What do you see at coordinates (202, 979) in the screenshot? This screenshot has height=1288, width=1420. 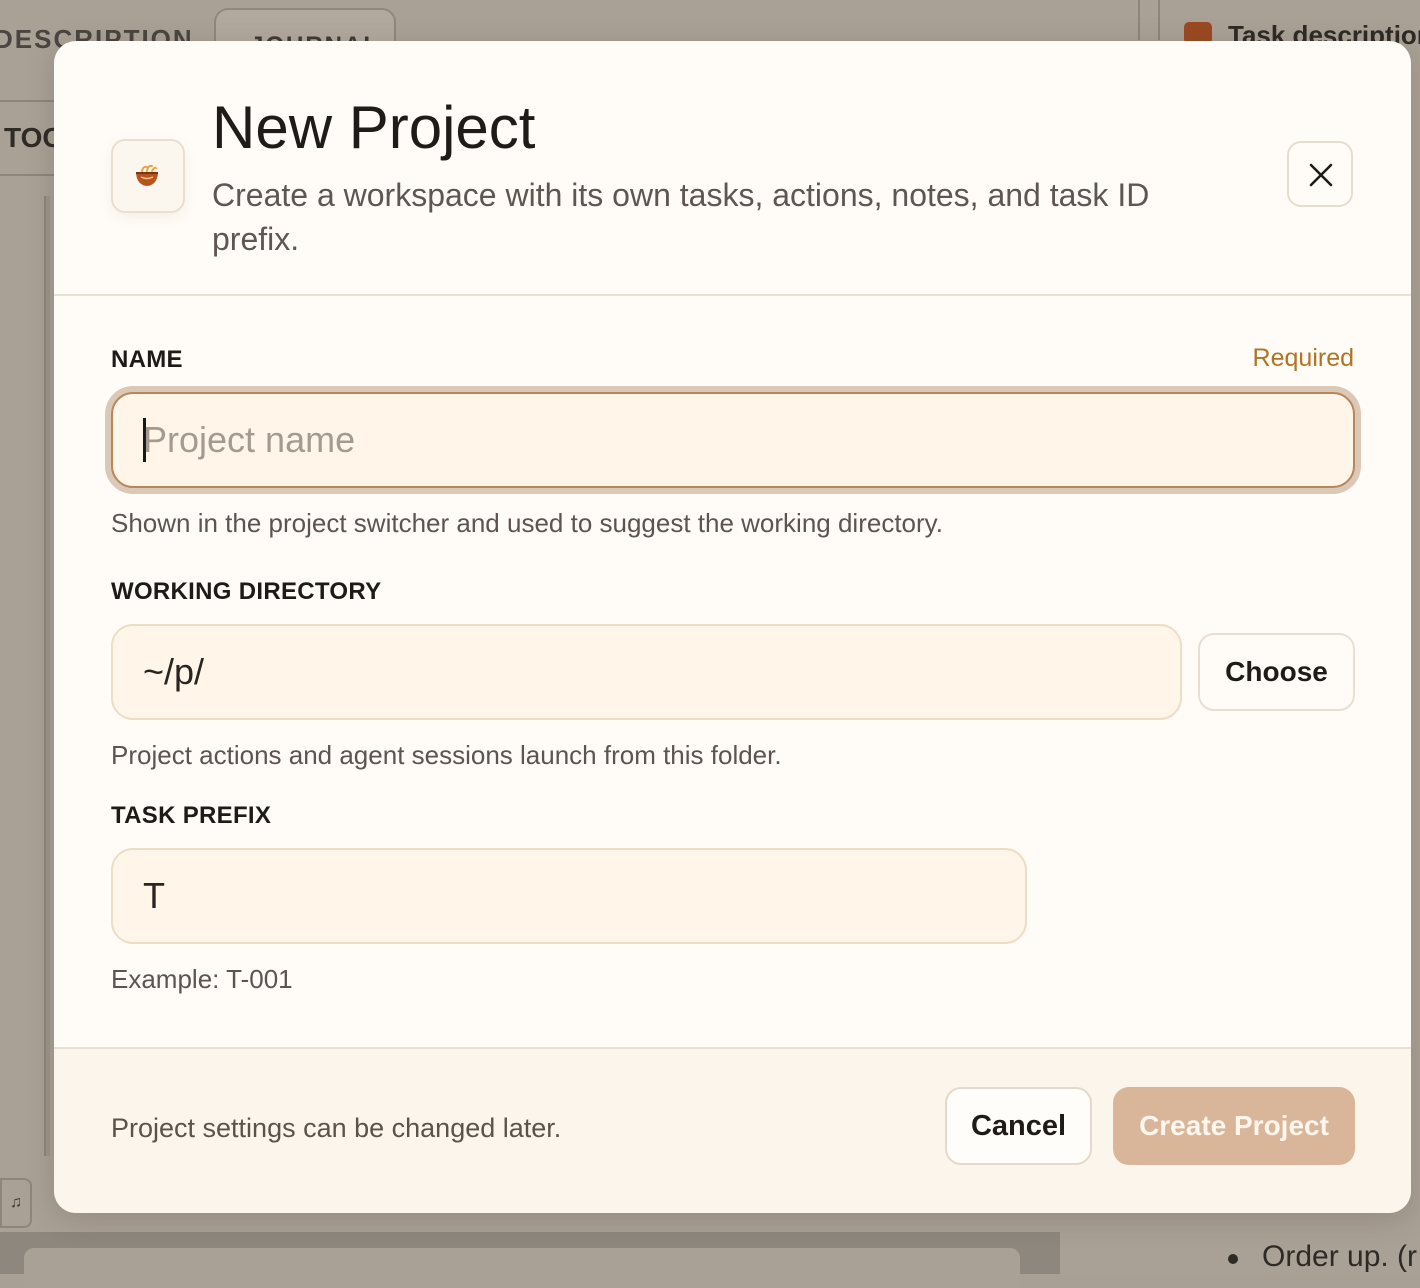 I see `task-prefix-example: Example: T-001` at bounding box center [202, 979].